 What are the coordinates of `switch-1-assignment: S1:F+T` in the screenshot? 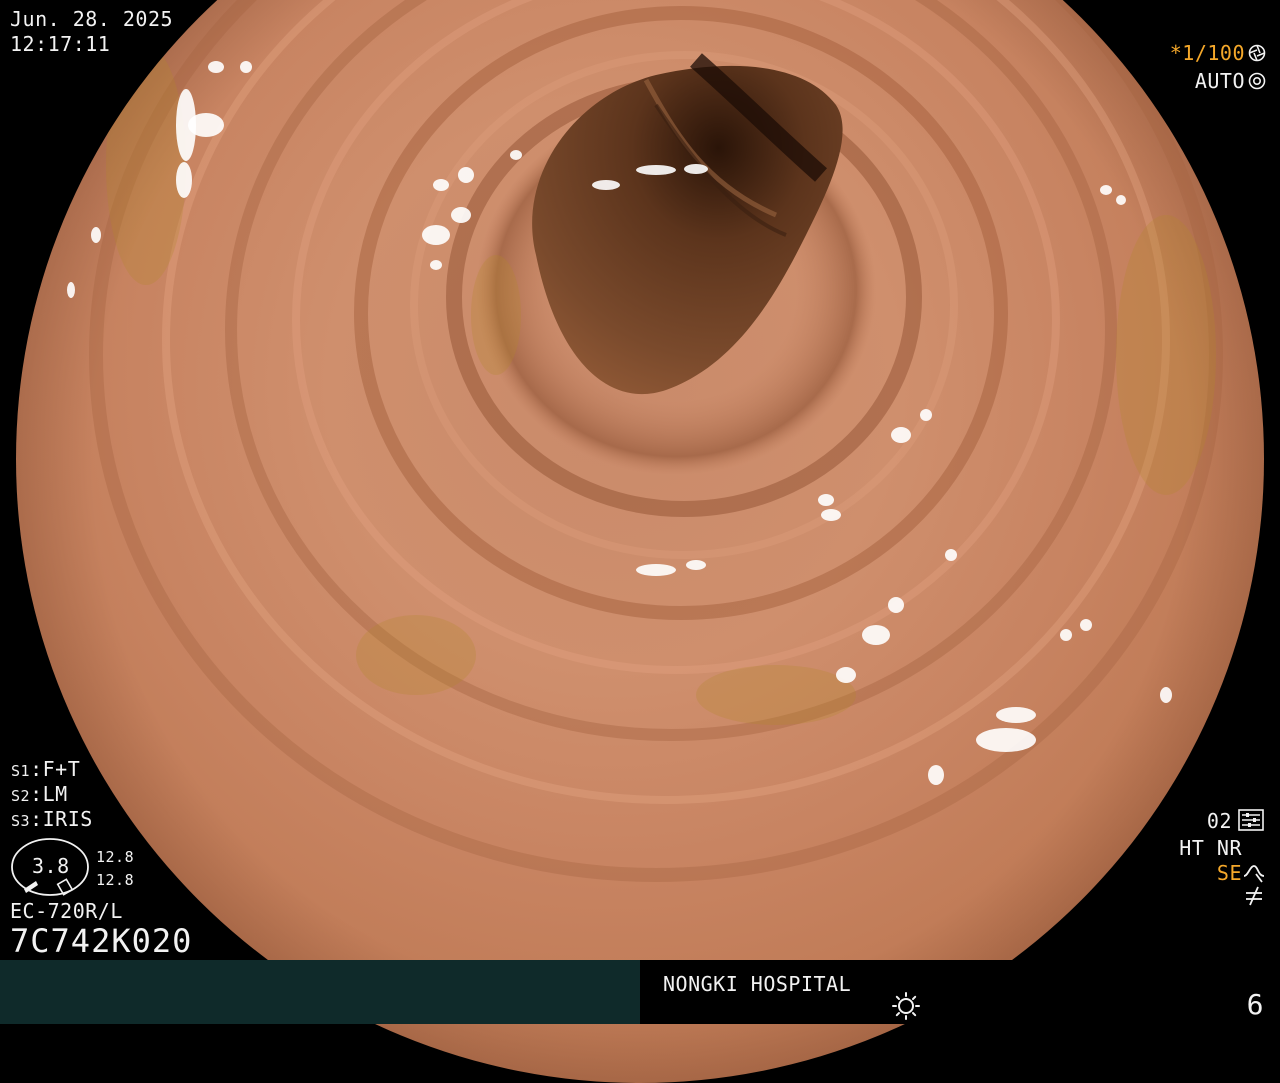 It's located at (46, 769).